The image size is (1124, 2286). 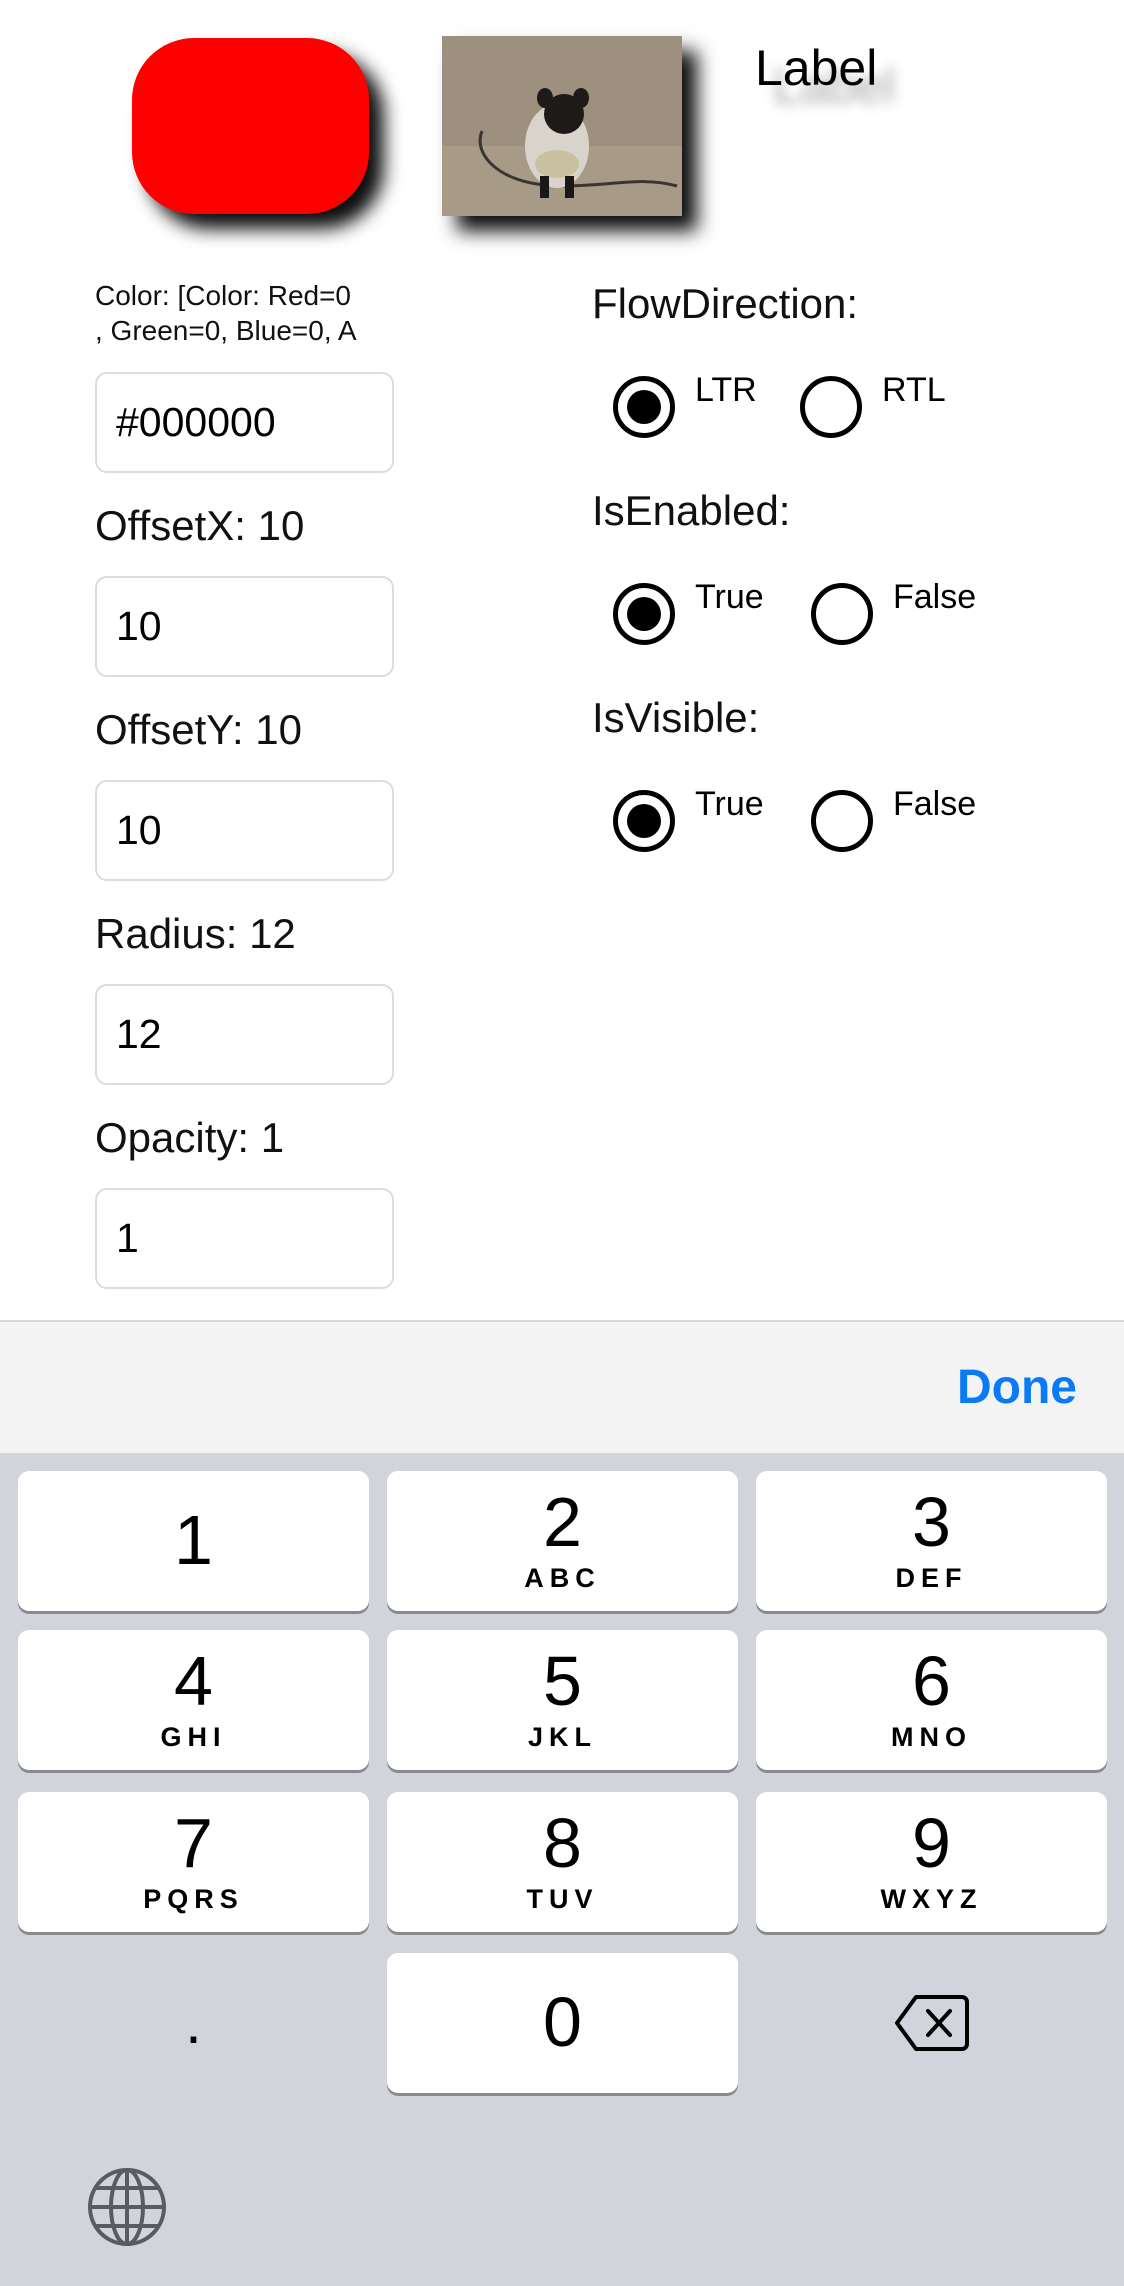 I want to click on key-2: 2 ABC, so click(x=562, y=1541).